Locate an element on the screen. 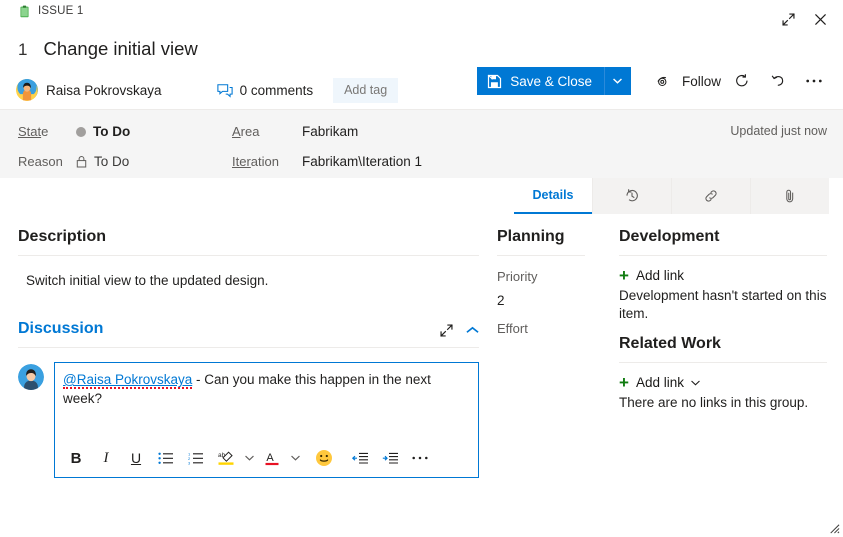  planning-title: Planning is located at coordinates (531, 236).